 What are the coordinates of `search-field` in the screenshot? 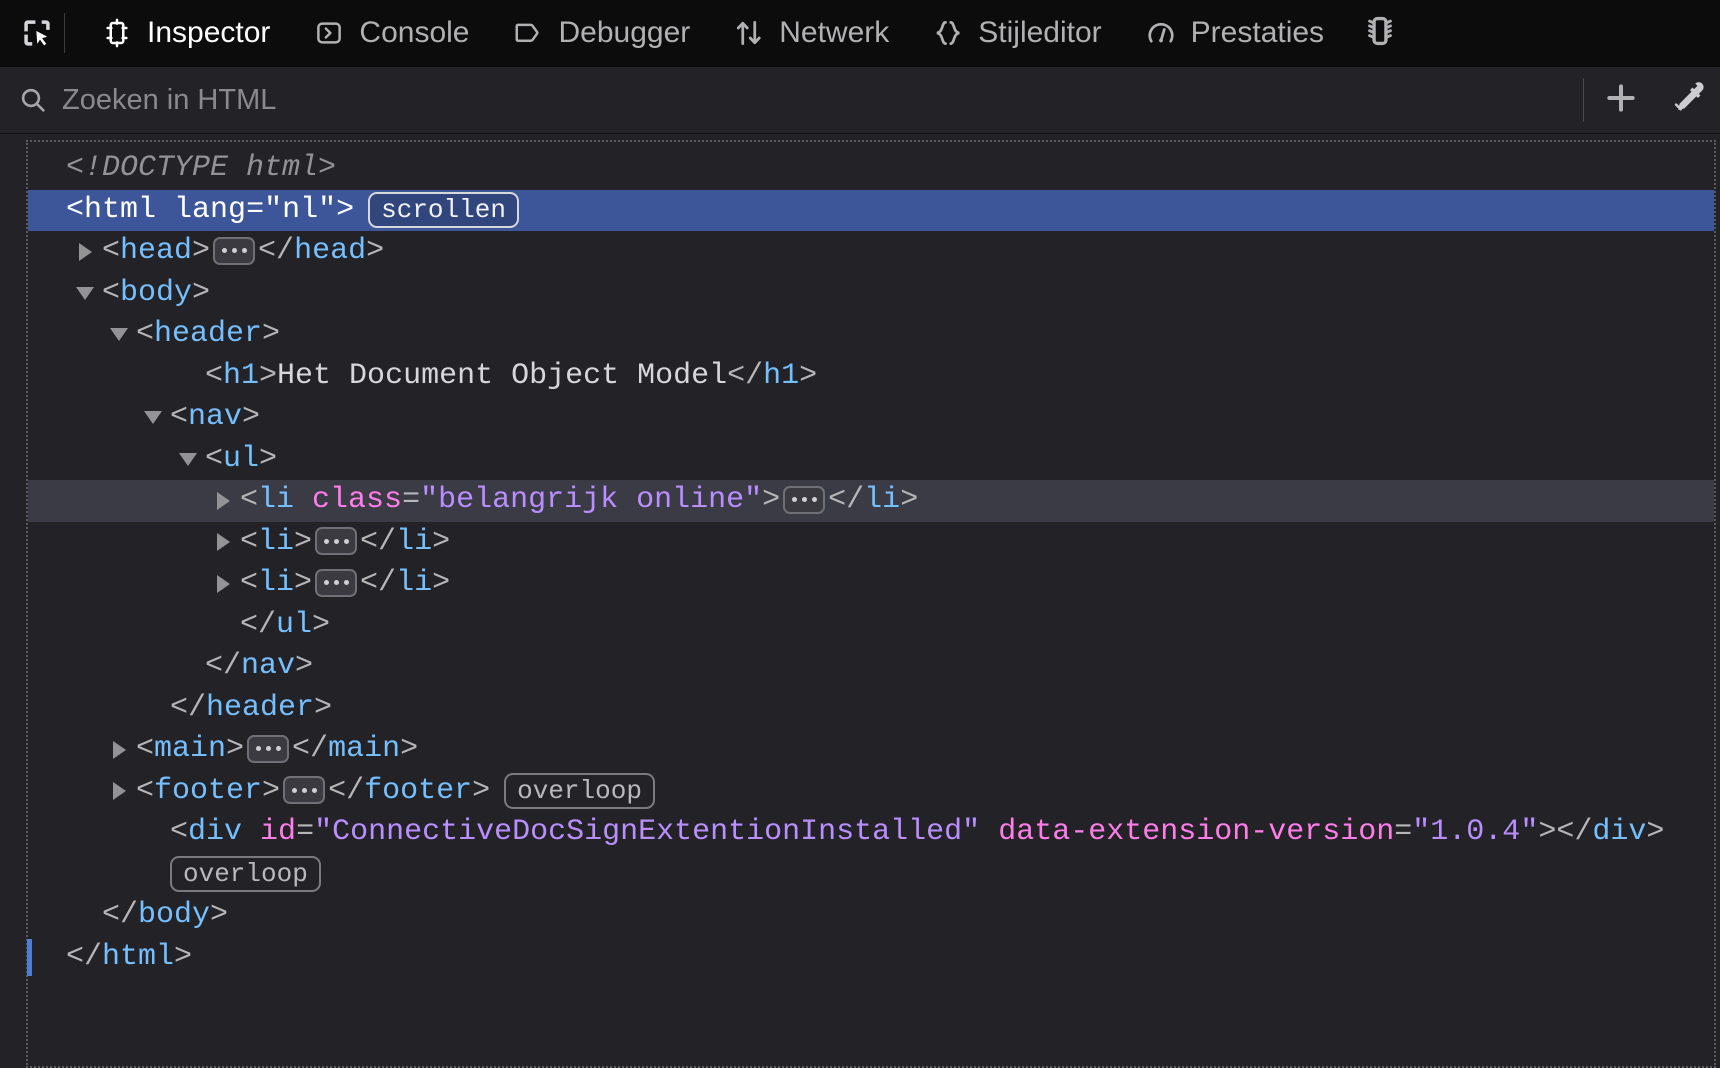 It's located at (800, 100).